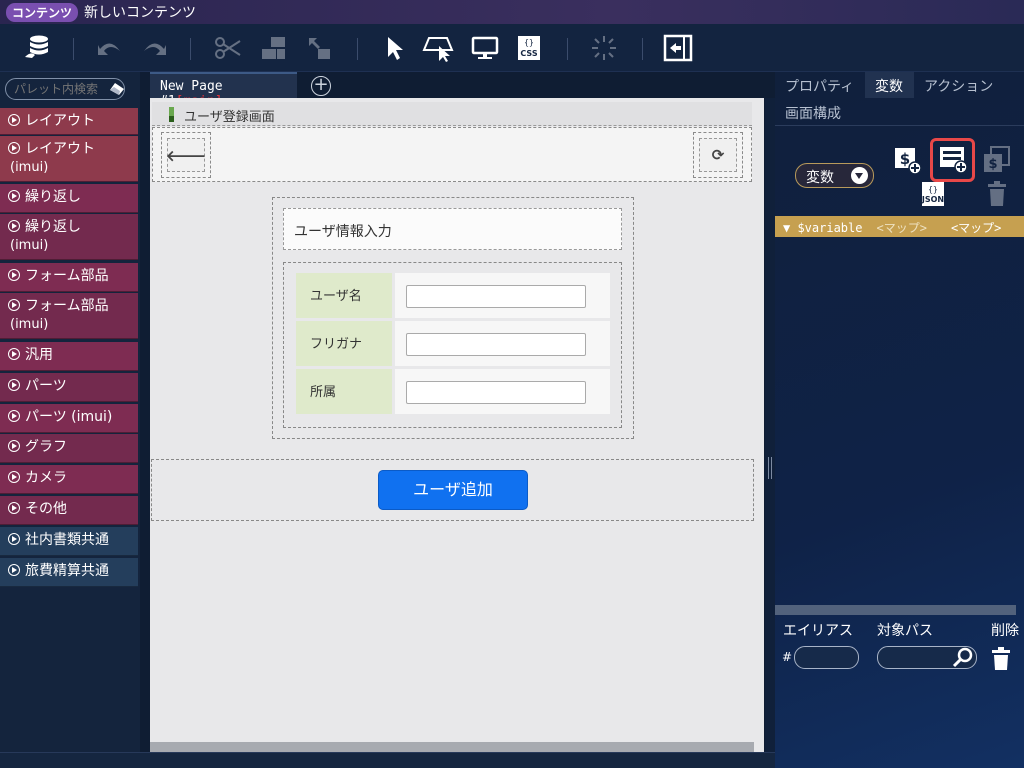 Image resolution: width=1024 pixels, height=768 pixels. I want to click on toolbar: {} CSS, so click(512, 48).